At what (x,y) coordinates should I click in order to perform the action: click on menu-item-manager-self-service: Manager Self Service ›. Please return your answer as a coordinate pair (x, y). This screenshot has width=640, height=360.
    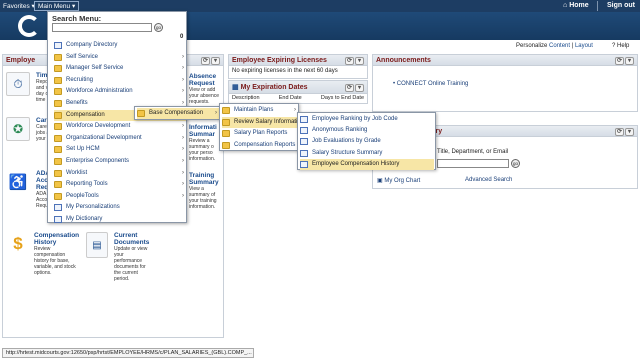
    Looking at the image, I should click on (120, 68).